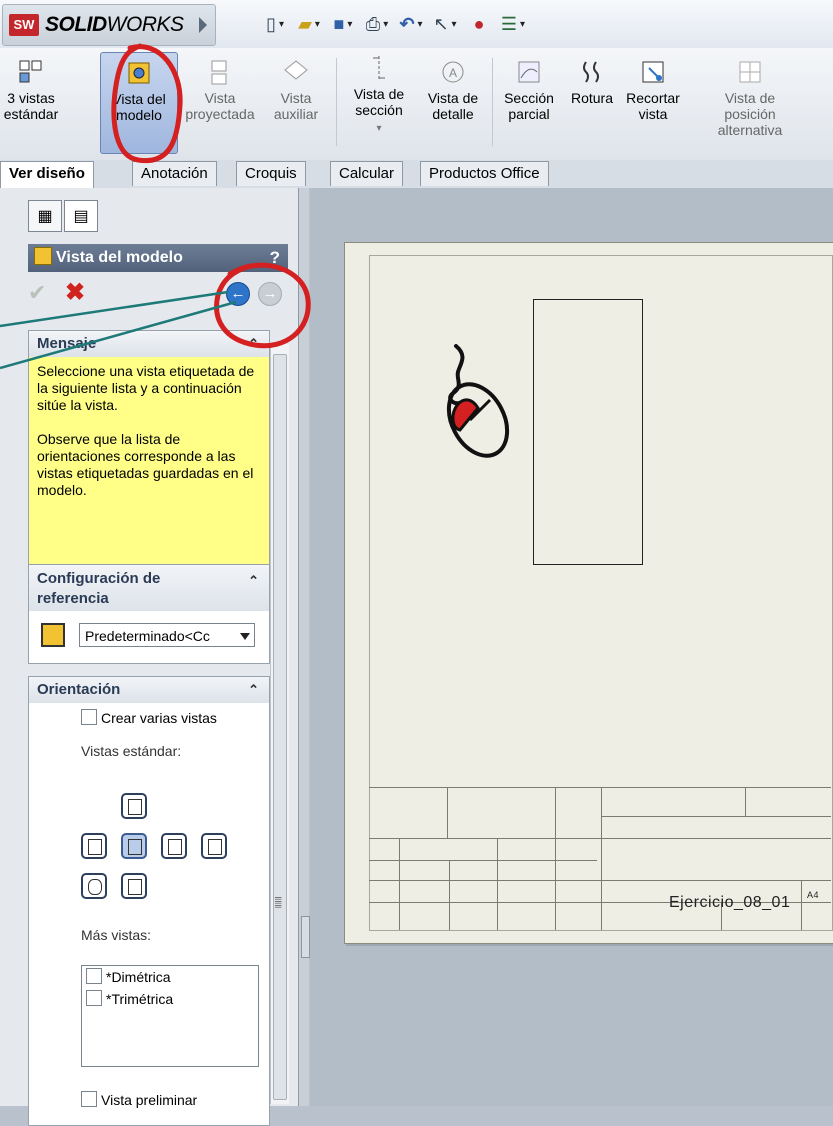  I want to click on right-view-button, so click(134, 846).